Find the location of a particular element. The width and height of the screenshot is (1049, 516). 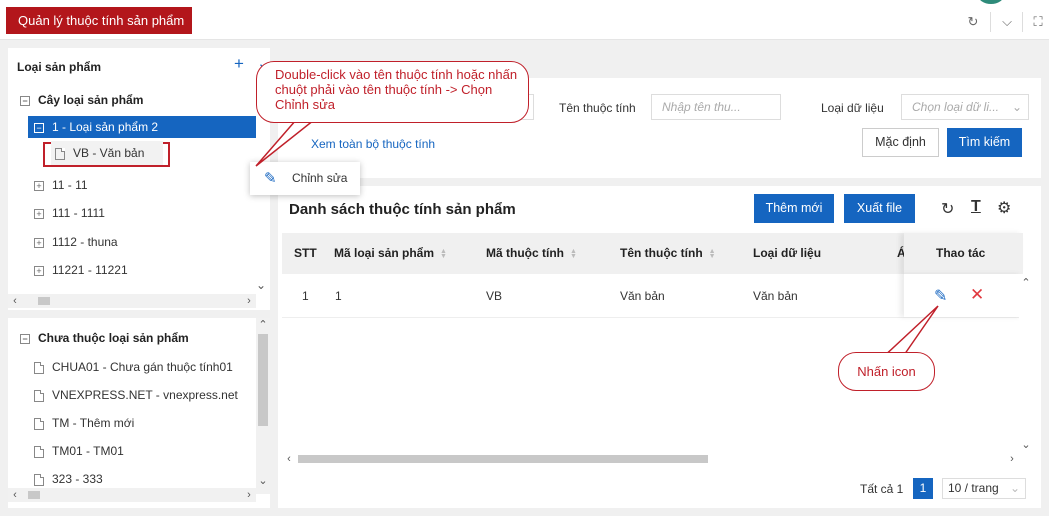

fixed-column-cell is located at coordinates (963, 295).